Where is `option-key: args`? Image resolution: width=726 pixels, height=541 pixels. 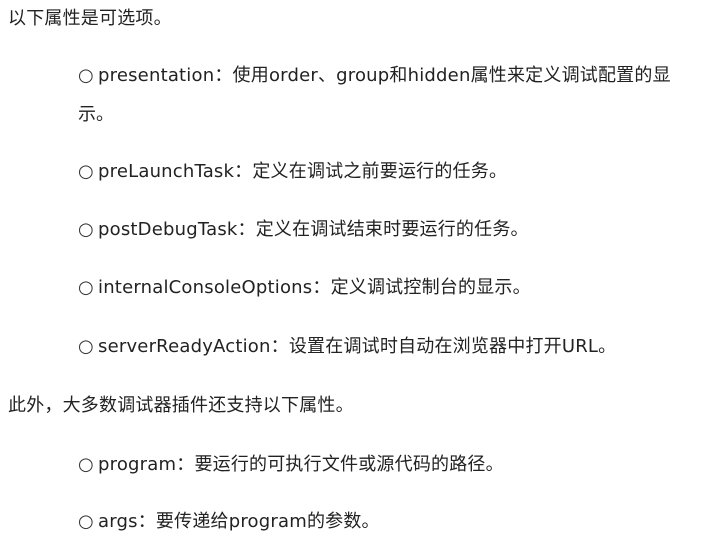
option-key: args is located at coordinates (118, 521).